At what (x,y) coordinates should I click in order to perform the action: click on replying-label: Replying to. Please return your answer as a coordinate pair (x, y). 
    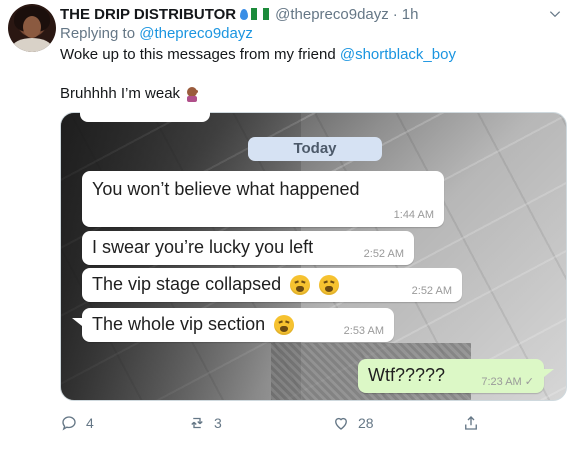
    Looking at the image, I should click on (98, 33).